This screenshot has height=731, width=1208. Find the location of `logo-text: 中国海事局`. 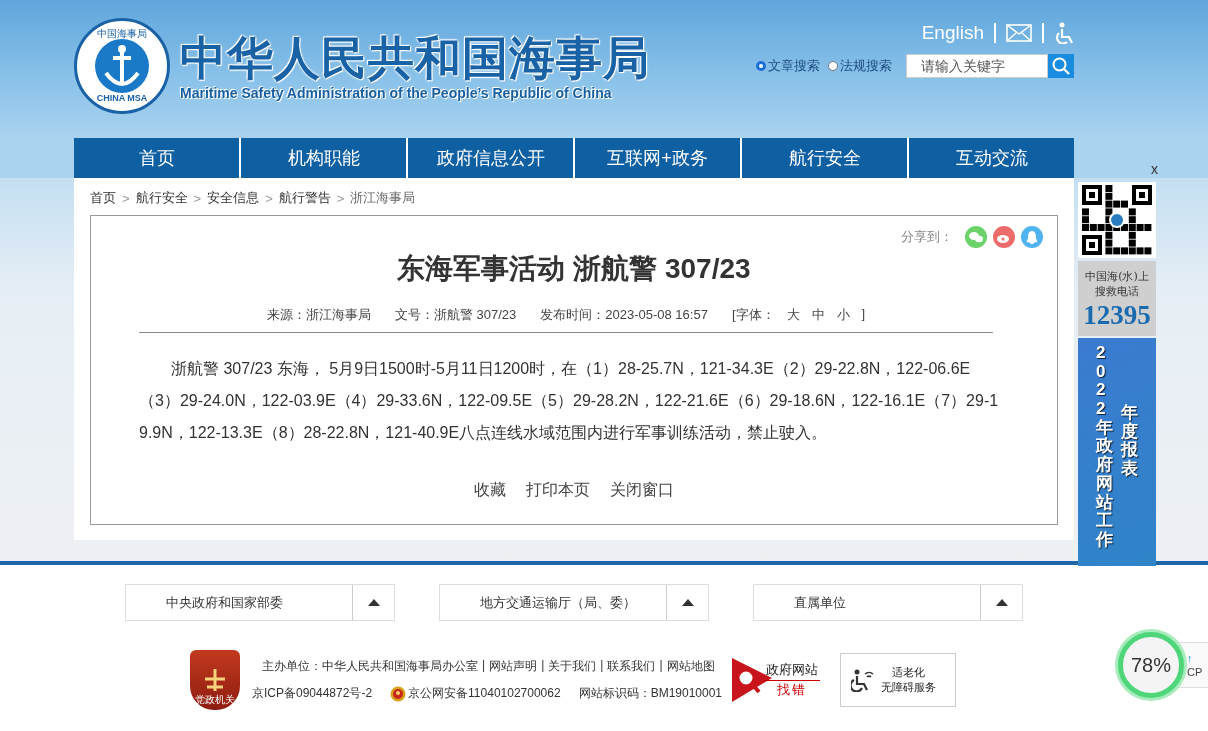

logo-text: 中国海事局 is located at coordinates (122, 33).